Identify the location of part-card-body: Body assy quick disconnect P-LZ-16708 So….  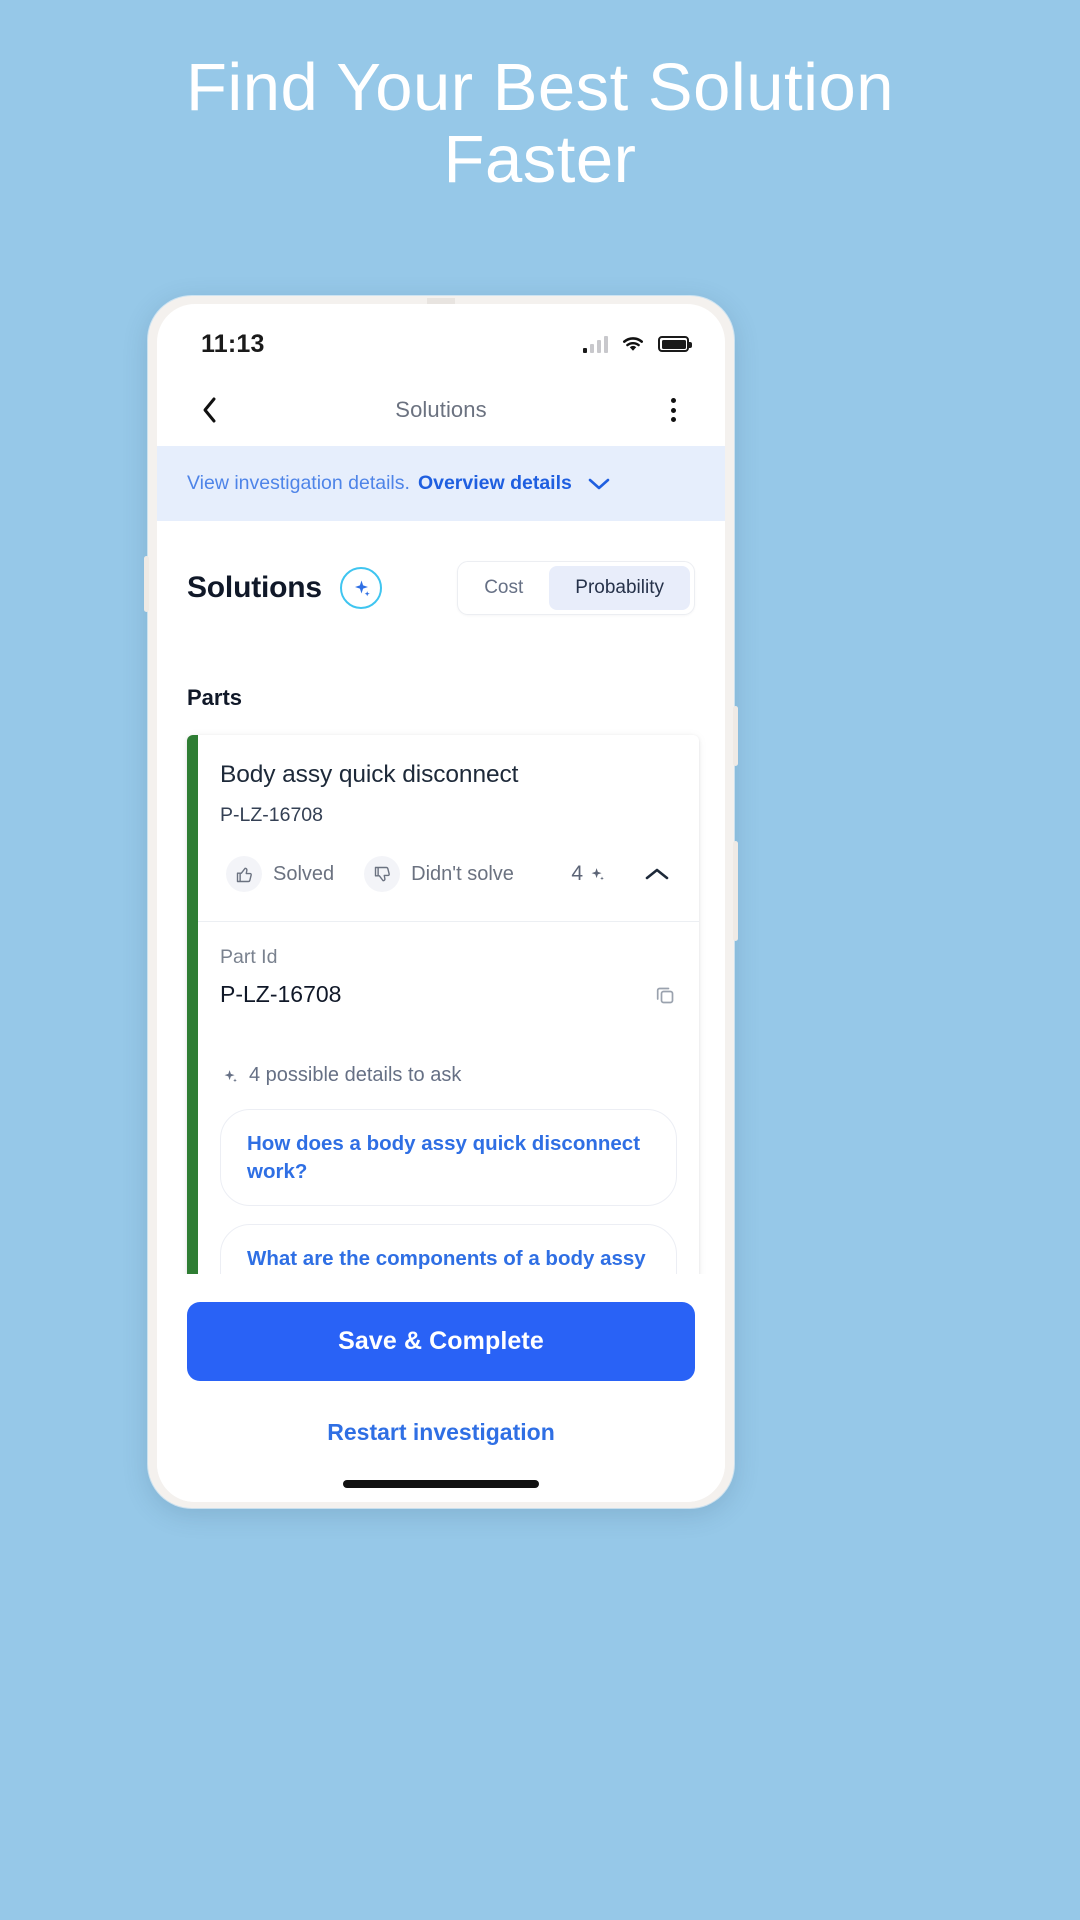
(448, 1004).